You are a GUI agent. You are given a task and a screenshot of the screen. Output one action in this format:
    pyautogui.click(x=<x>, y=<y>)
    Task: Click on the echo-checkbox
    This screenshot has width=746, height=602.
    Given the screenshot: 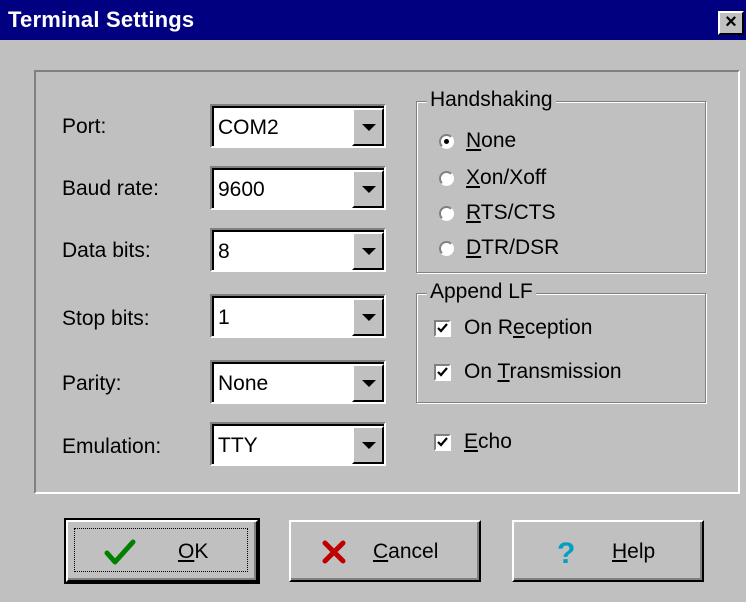 What is the action you would take?
    pyautogui.click(x=442, y=442)
    